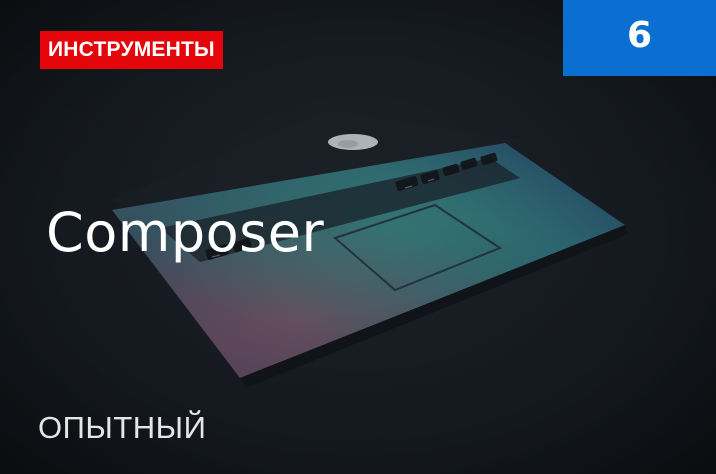  What do you see at coordinates (185, 233) in the screenshot?
I see `course-title: Composer` at bounding box center [185, 233].